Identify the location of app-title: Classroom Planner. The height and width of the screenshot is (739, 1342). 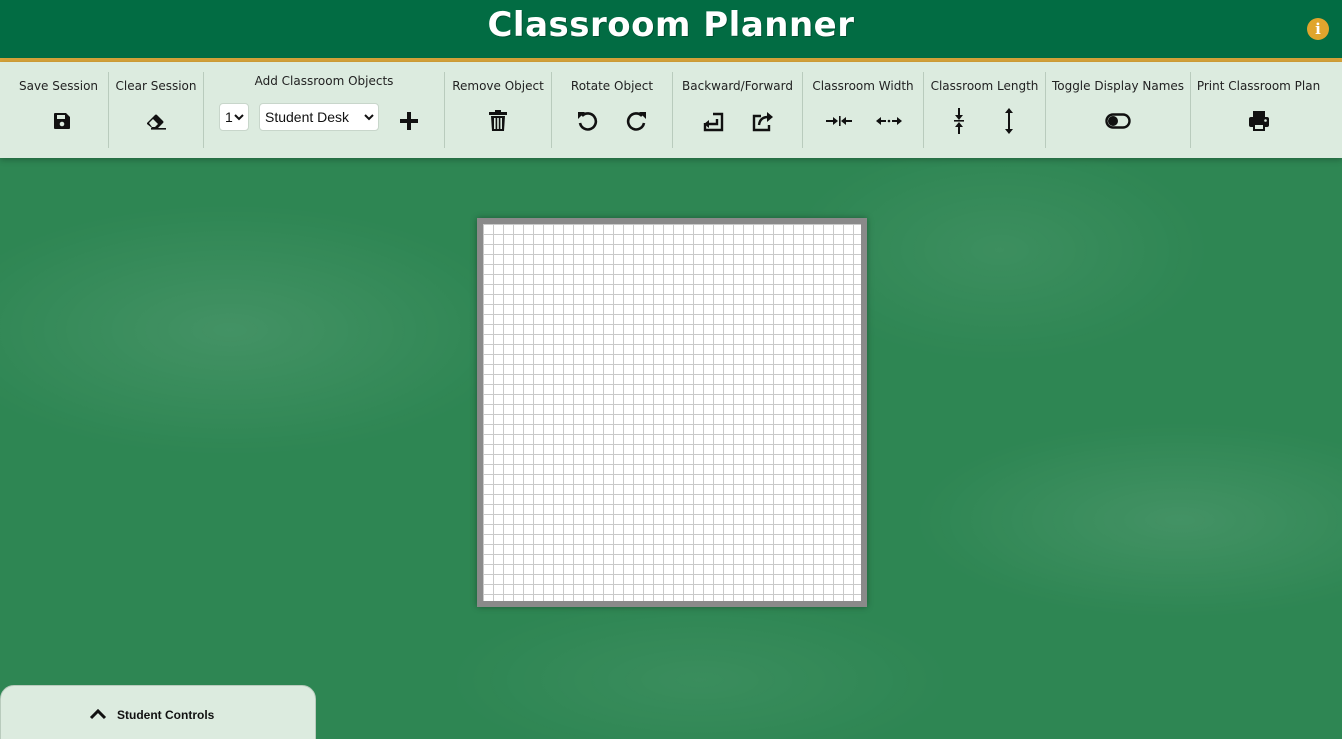
(671, 25).